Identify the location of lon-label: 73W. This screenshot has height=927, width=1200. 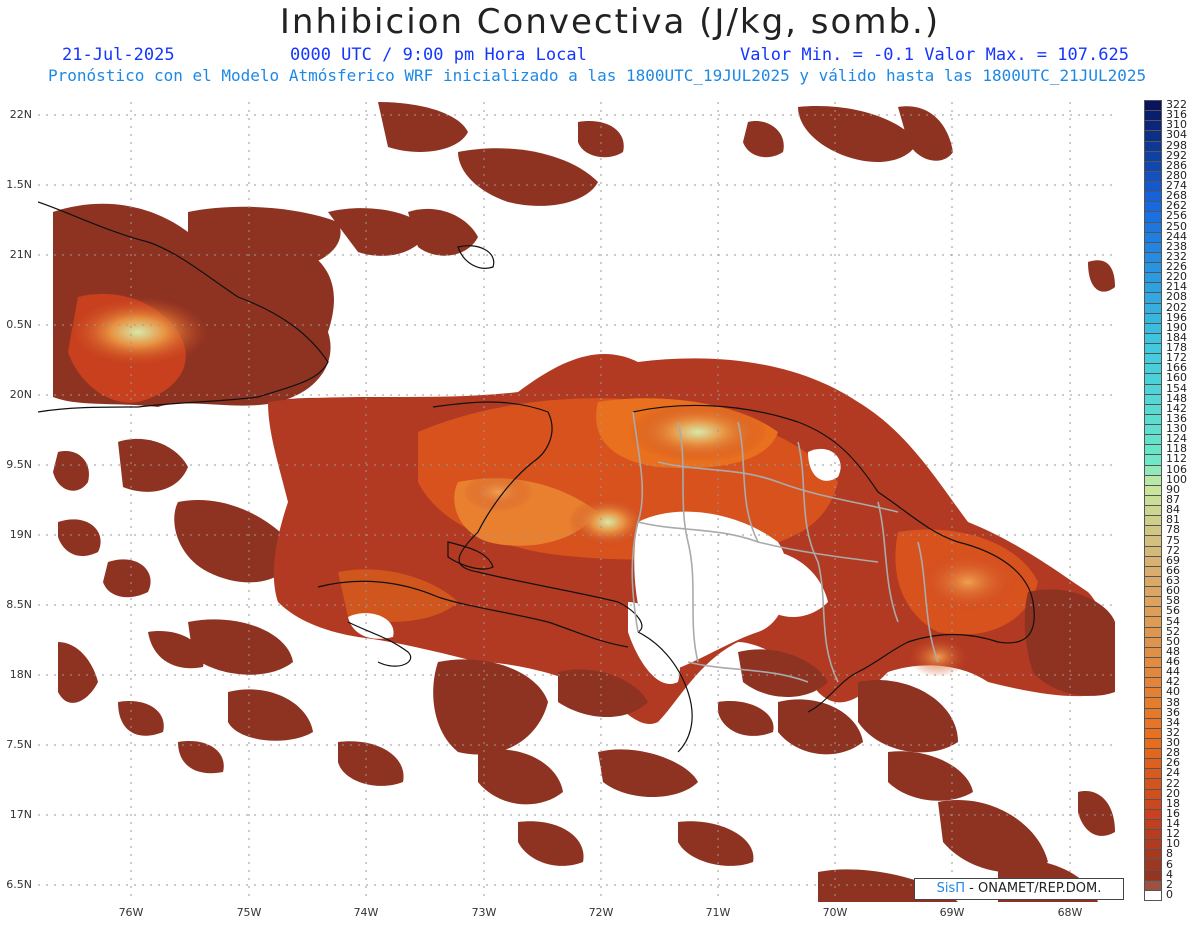
(484, 912).